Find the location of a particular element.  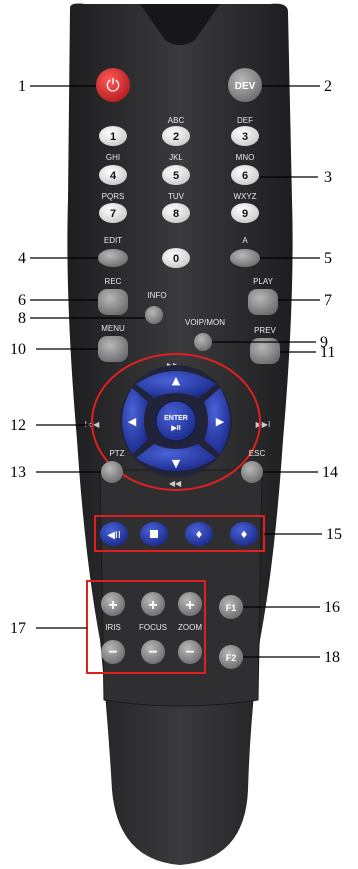

stop-icon is located at coordinates (154, 534).